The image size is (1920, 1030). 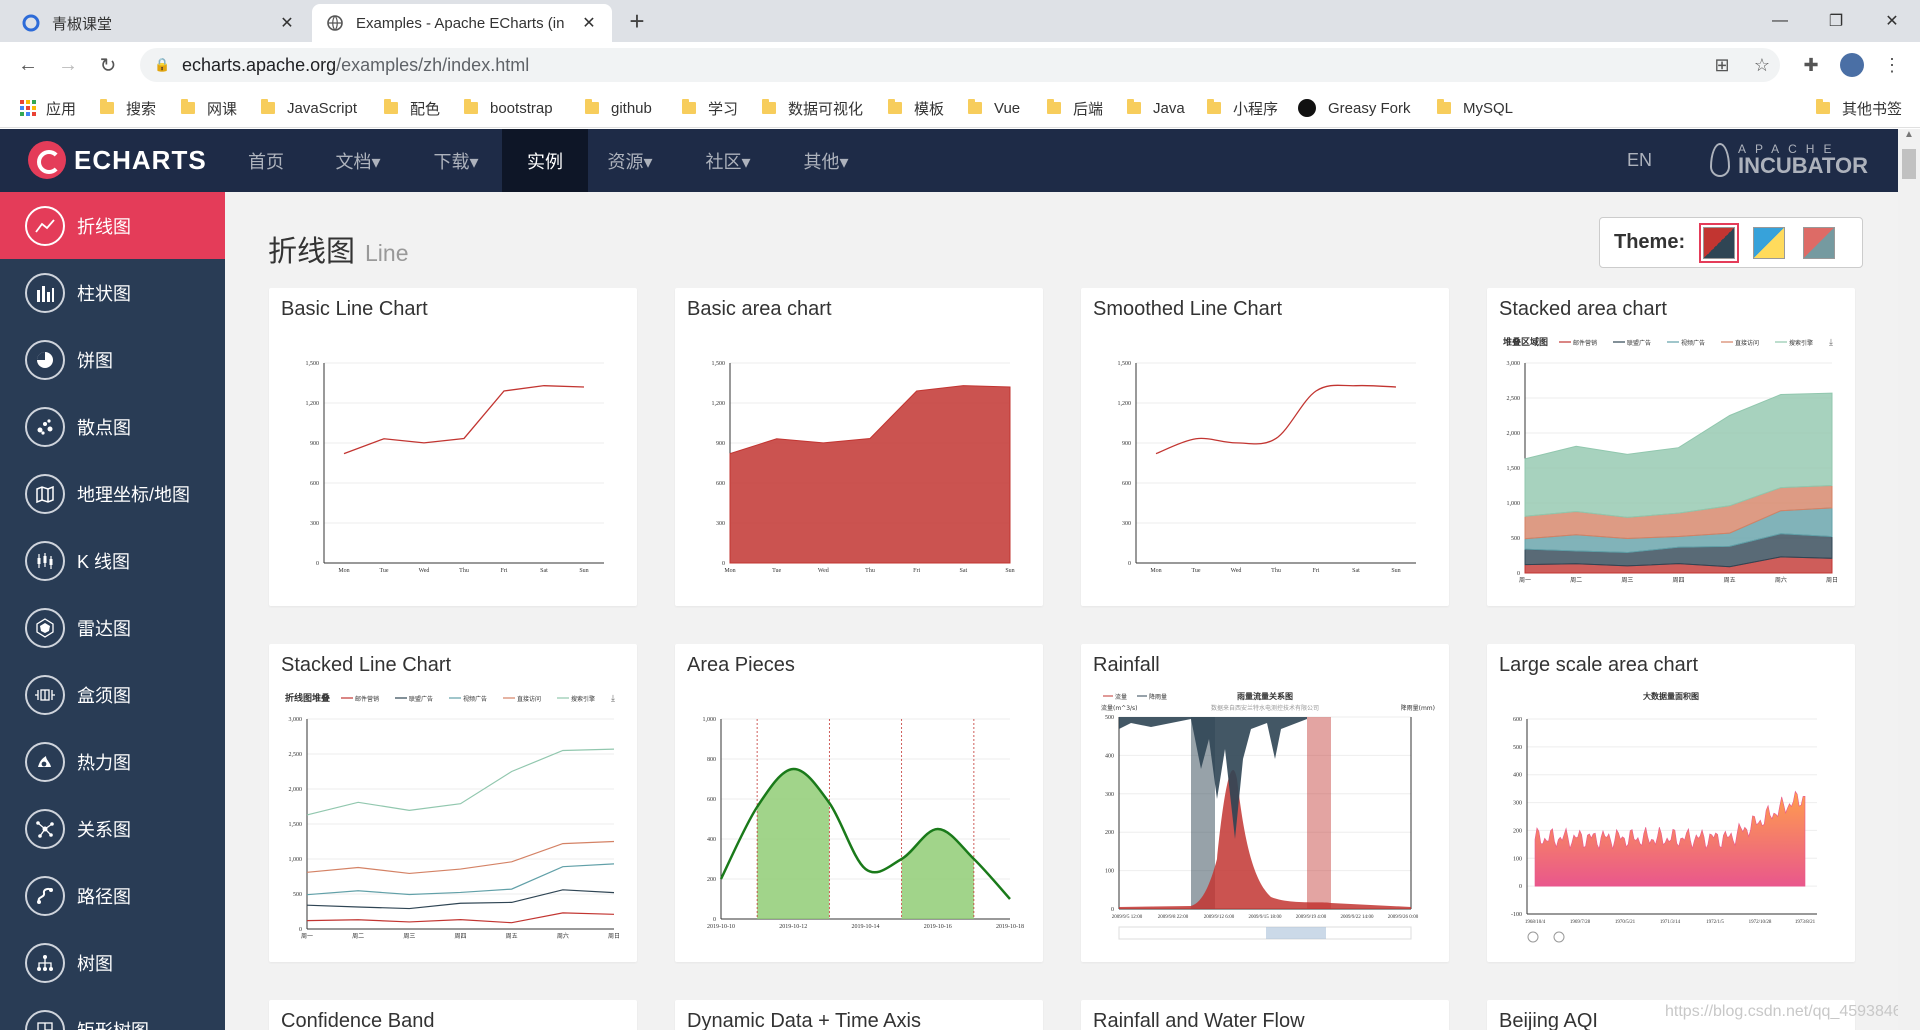 I want to click on bookmark-folder: Vue, so click(x=994, y=108).